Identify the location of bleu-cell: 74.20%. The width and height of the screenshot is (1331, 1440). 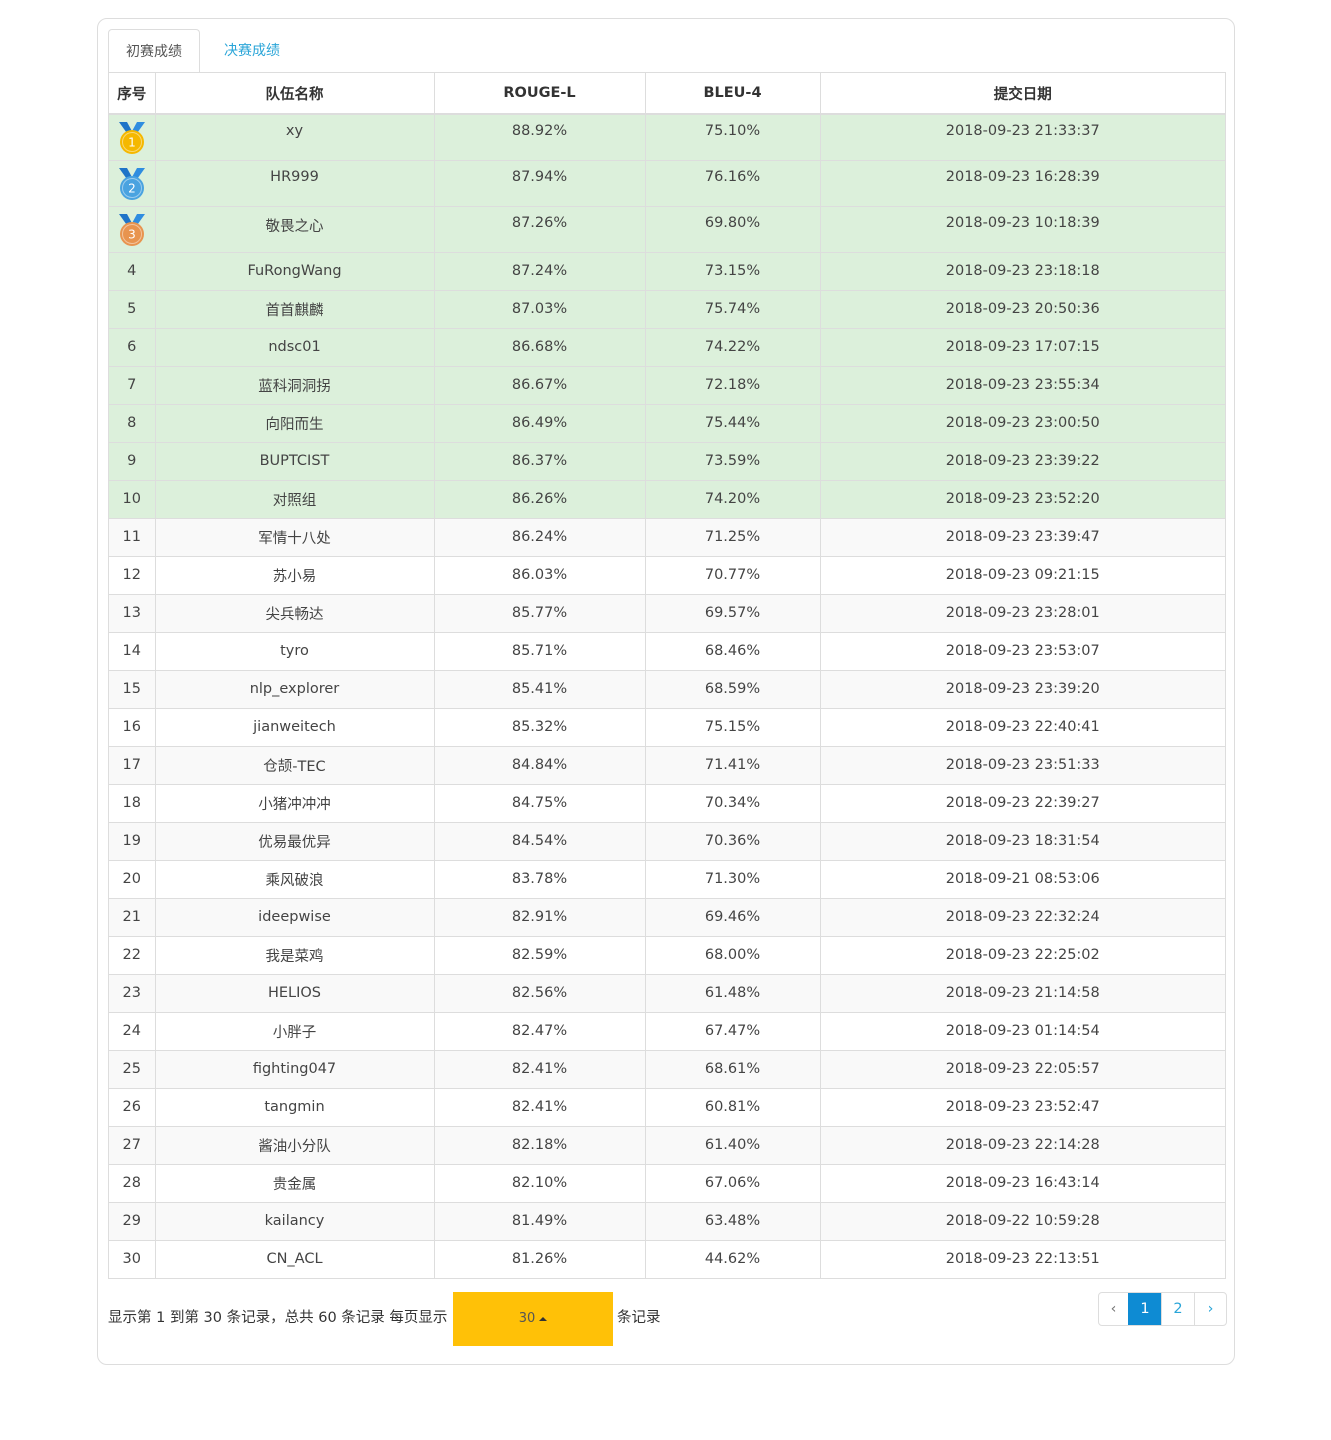
(733, 499).